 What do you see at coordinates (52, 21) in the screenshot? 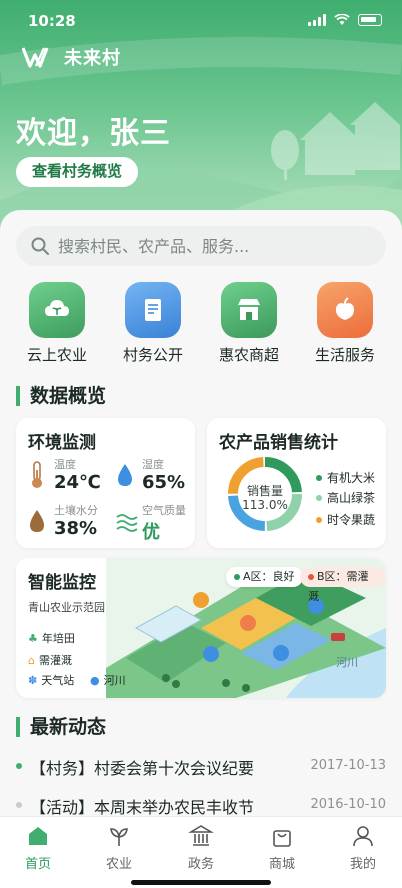
I see `status-time: 10:28` at bounding box center [52, 21].